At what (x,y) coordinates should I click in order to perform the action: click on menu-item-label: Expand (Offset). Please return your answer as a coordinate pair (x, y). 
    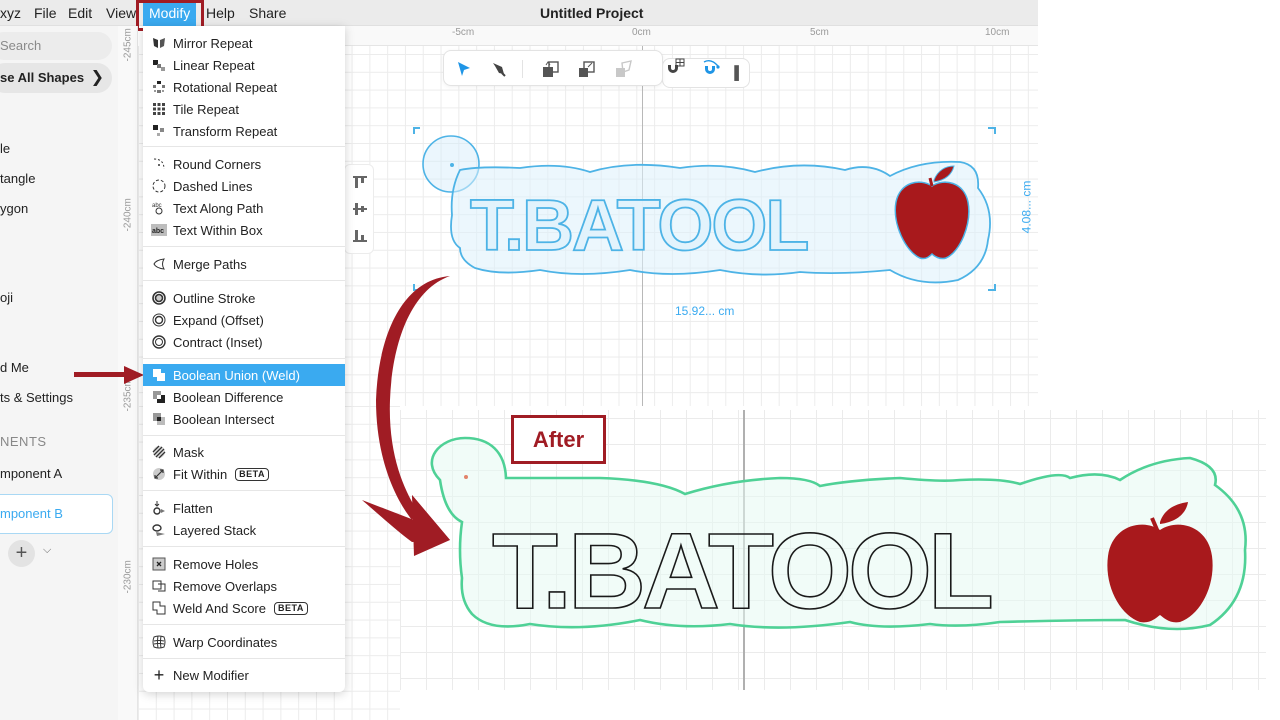
    Looking at the image, I should click on (218, 320).